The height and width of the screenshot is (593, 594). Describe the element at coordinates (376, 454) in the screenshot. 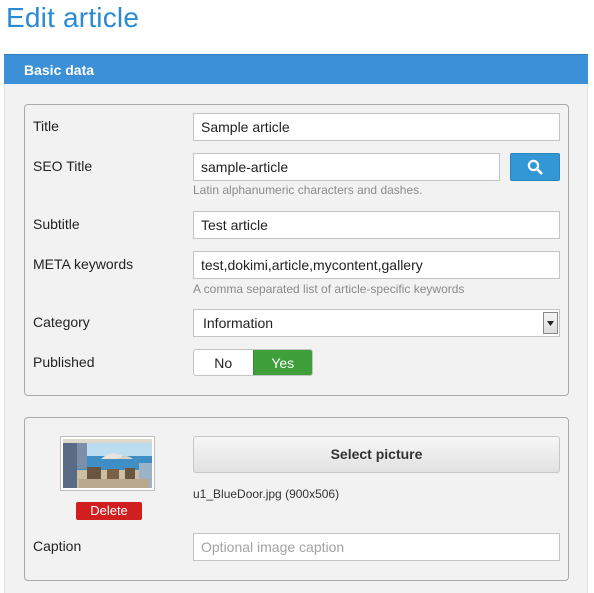

I see `select-picture-button: Select picture` at that location.